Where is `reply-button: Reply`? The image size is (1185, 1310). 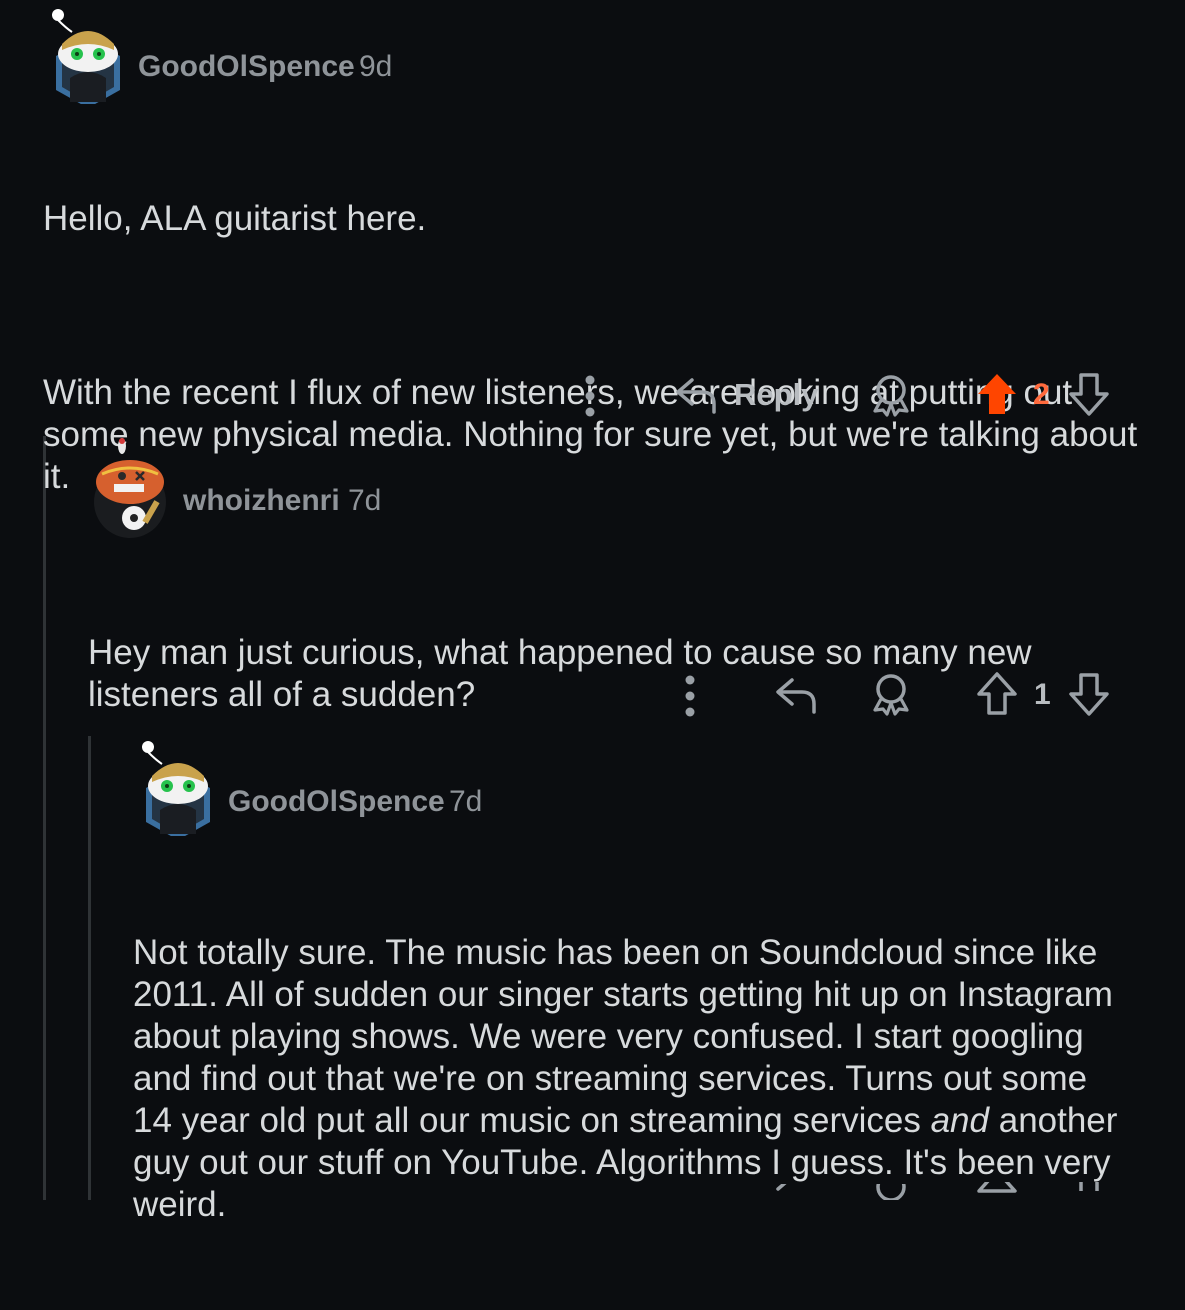 reply-button: Reply is located at coordinates (746, 395).